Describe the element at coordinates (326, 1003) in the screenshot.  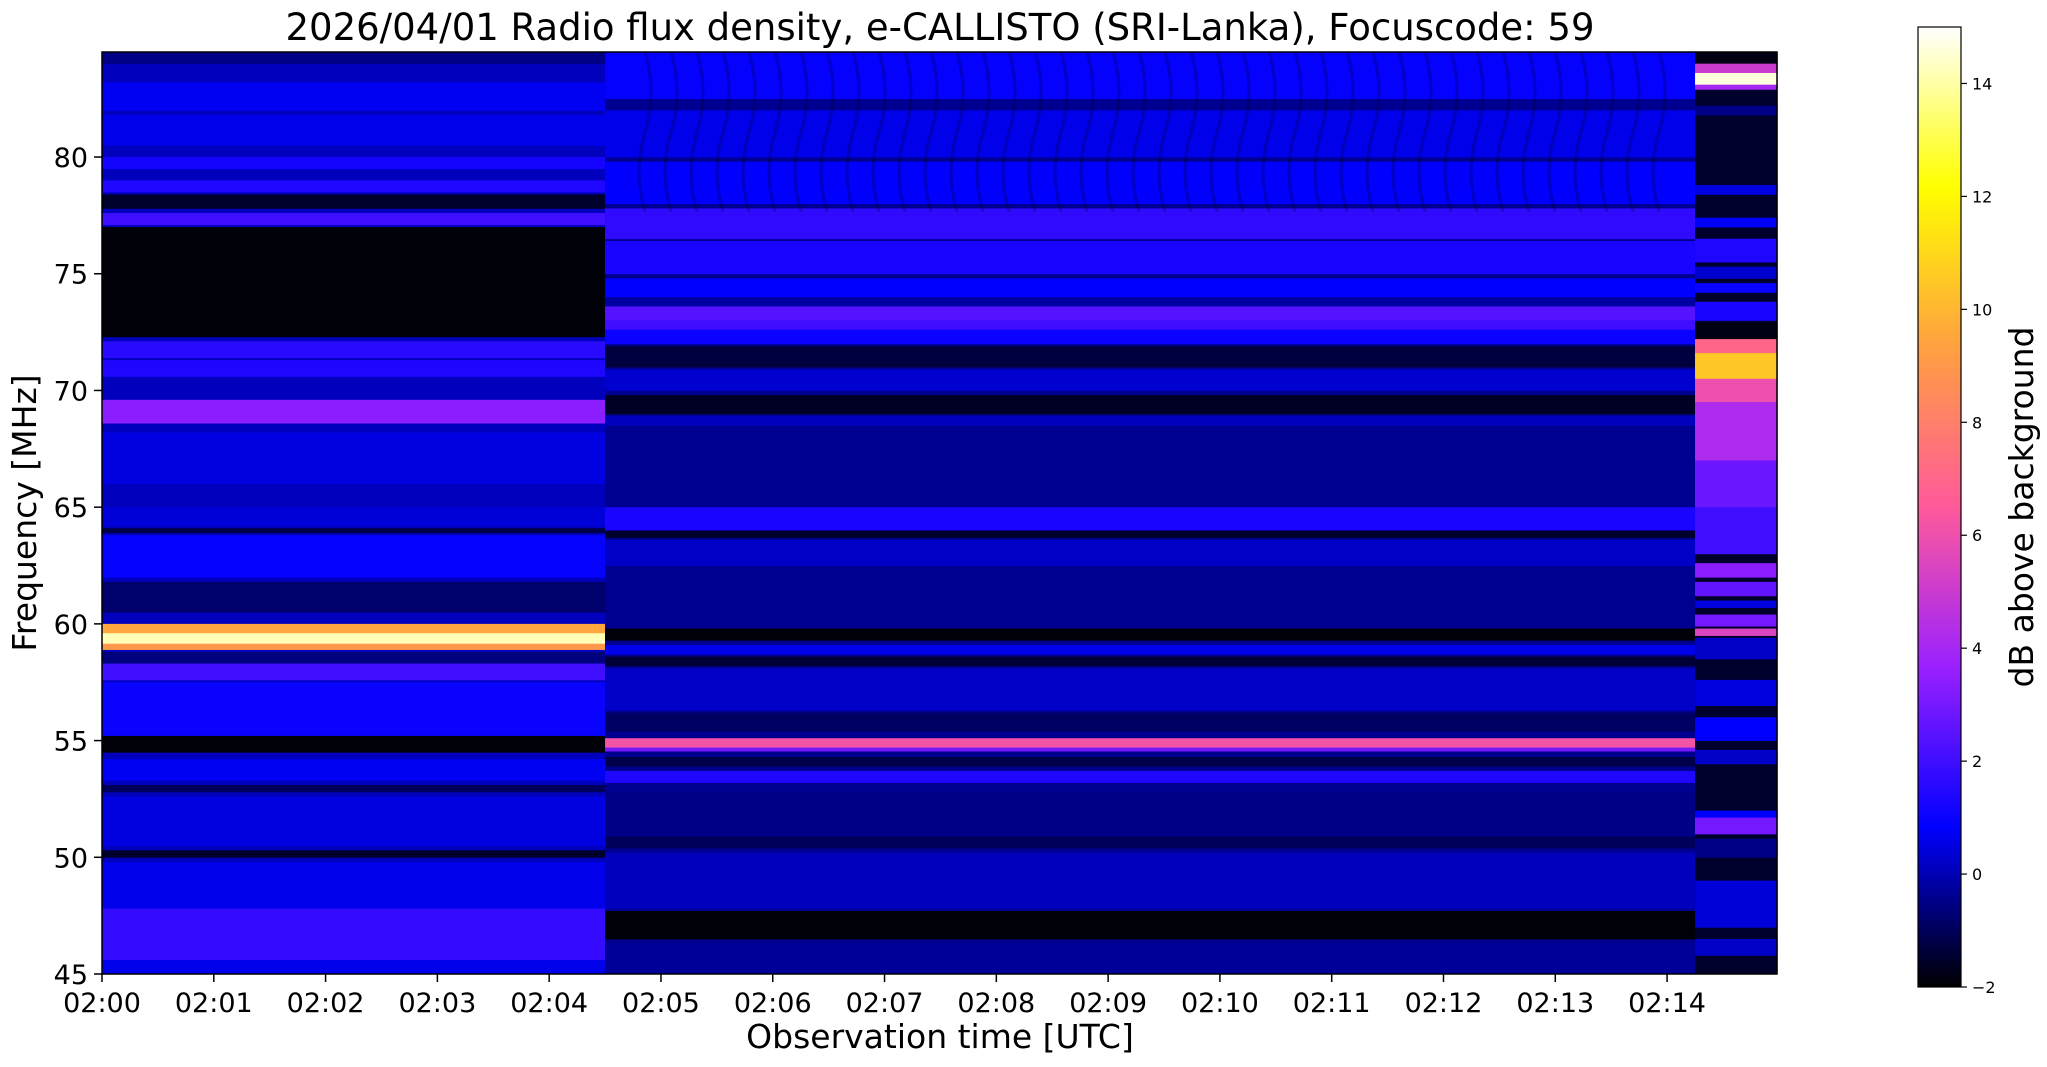
I see `x-tick-label: 02:02` at that location.